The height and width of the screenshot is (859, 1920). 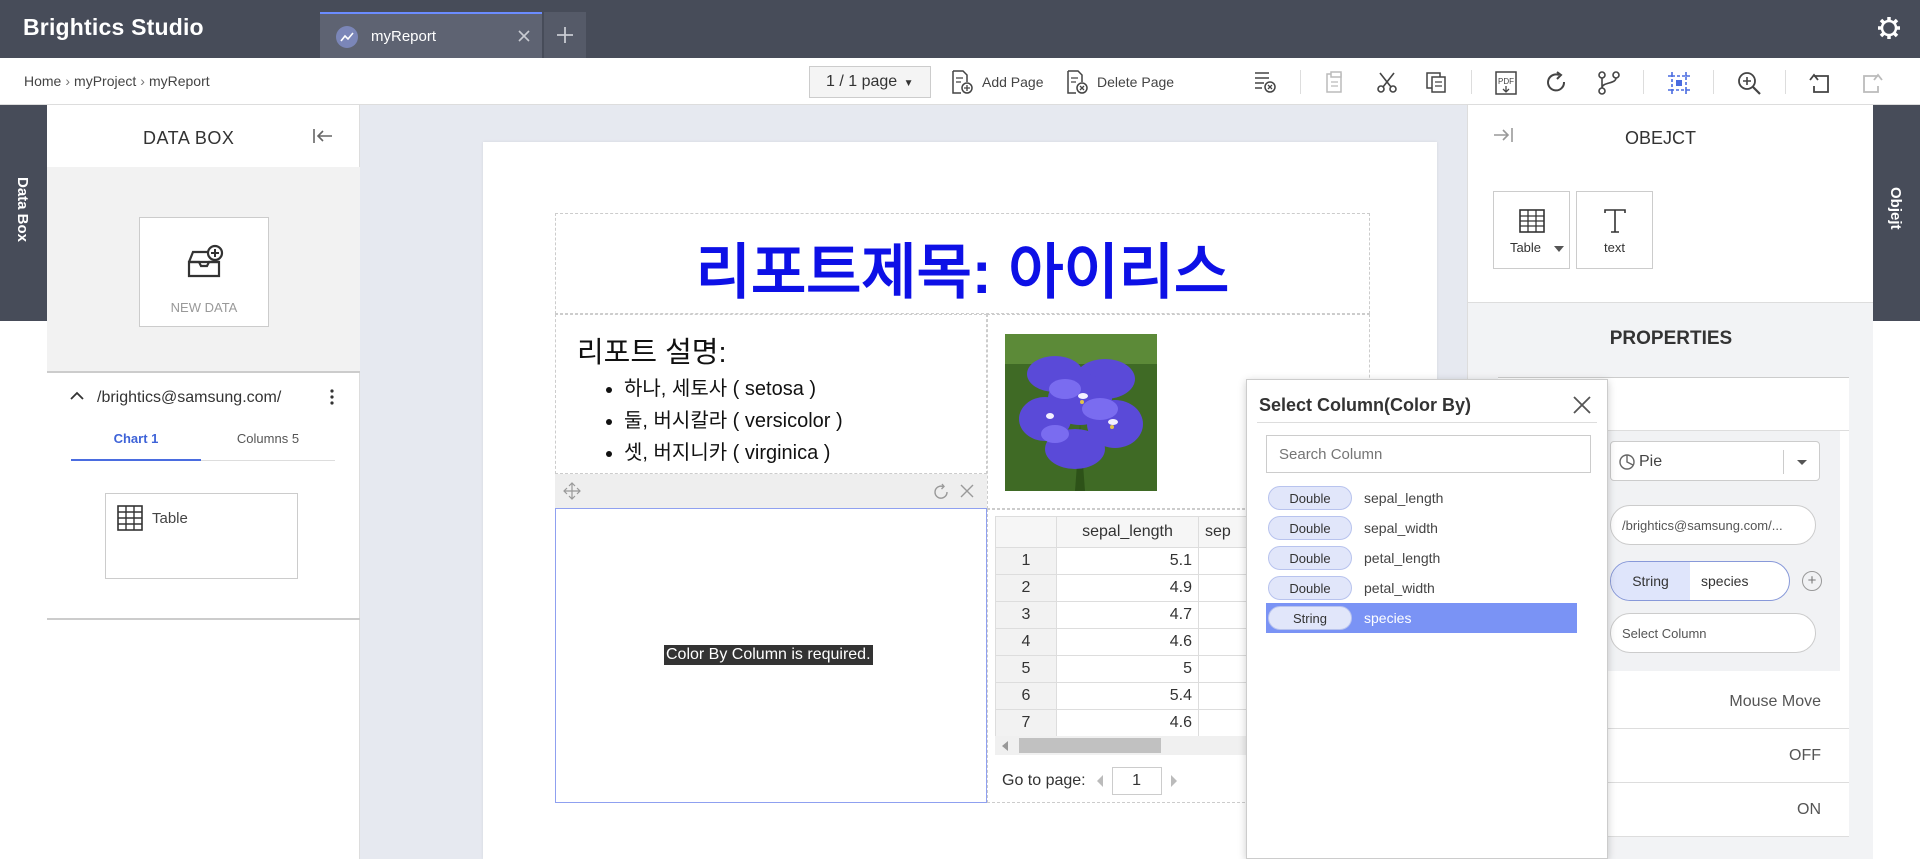 What do you see at coordinates (771, 655) in the screenshot?
I see `chart-object: Color By Column is required.` at bounding box center [771, 655].